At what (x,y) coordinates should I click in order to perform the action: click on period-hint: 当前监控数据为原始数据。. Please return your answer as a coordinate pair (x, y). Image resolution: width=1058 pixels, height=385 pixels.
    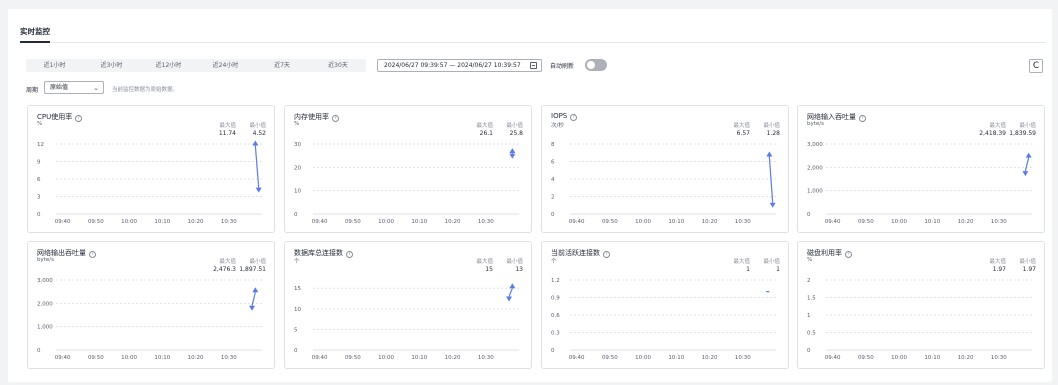
    Looking at the image, I should click on (145, 90).